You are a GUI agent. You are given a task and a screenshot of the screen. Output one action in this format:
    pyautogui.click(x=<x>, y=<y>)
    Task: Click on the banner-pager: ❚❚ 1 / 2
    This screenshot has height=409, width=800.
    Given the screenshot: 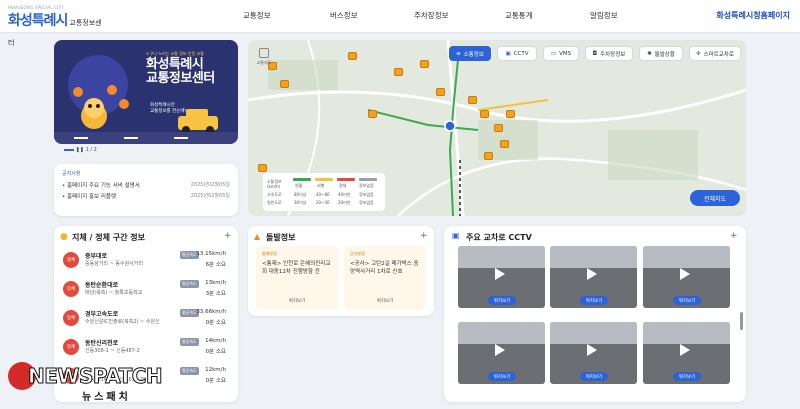 What is the action you would take?
    pyautogui.click(x=80, y=150)
    